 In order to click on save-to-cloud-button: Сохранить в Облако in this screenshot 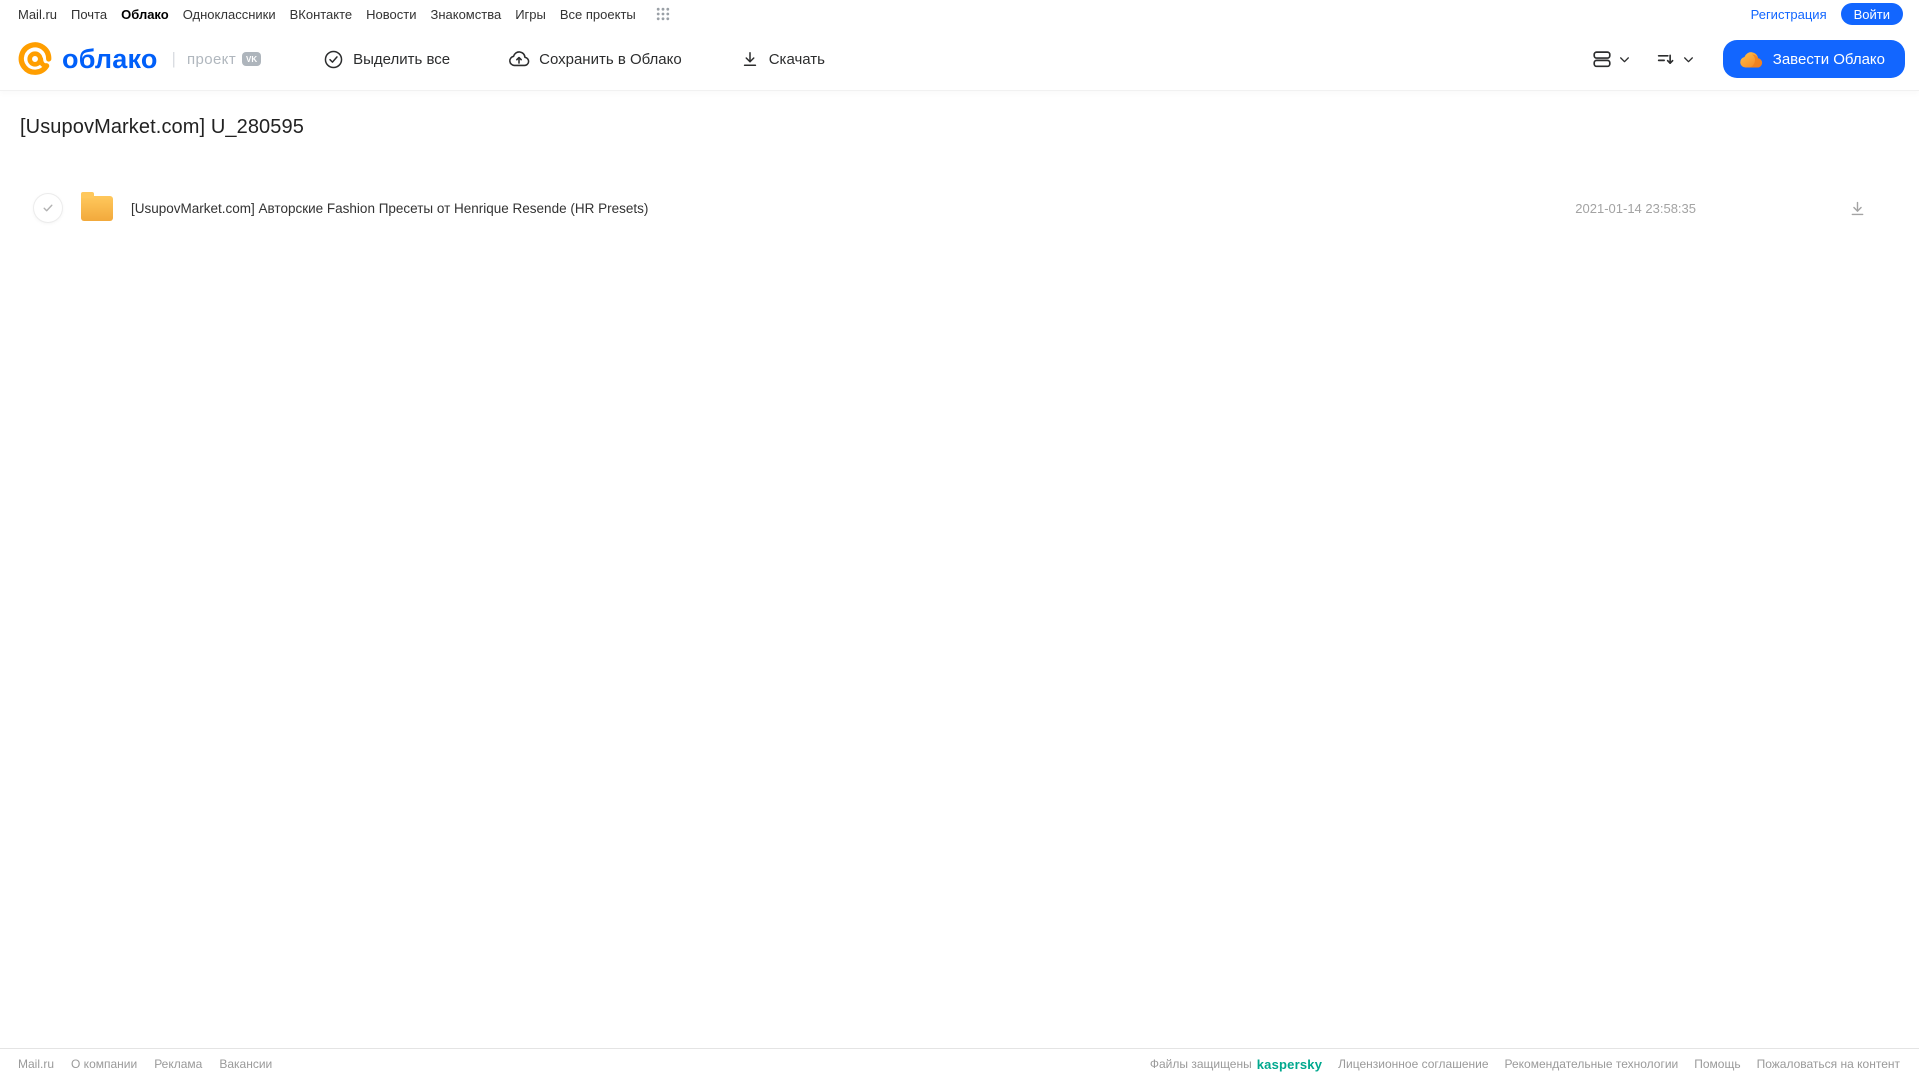, I will do `click(595, 59)`.